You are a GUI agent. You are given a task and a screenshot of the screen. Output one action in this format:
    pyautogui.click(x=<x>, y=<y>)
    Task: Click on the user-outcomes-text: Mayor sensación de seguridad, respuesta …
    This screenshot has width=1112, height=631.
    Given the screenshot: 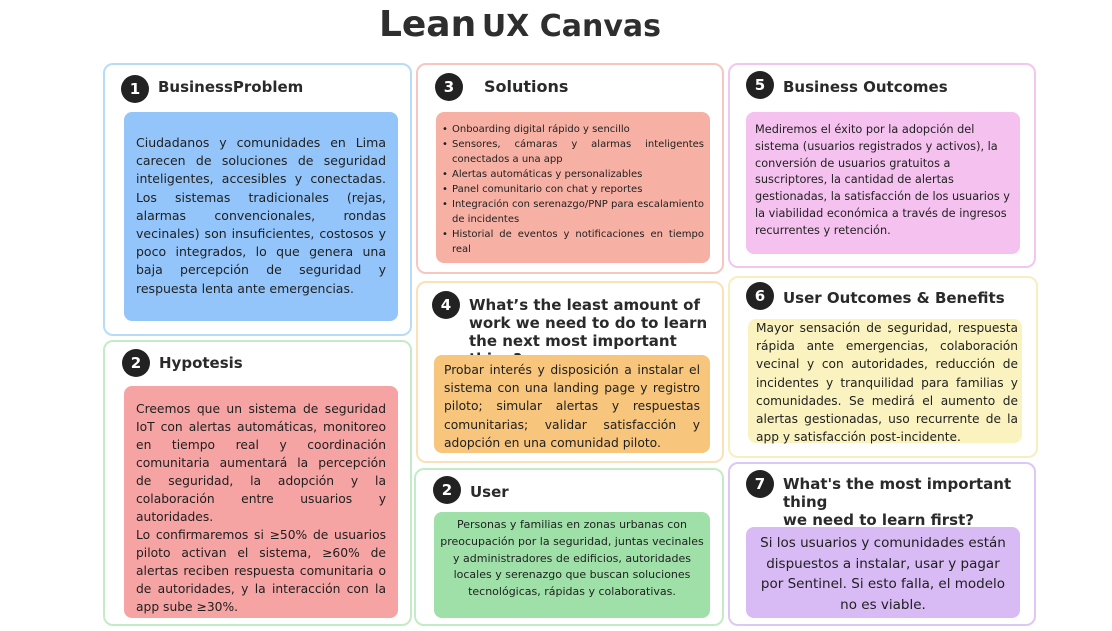 What is the action you would take?
    pyautogui.click(x=887, y=383)
    